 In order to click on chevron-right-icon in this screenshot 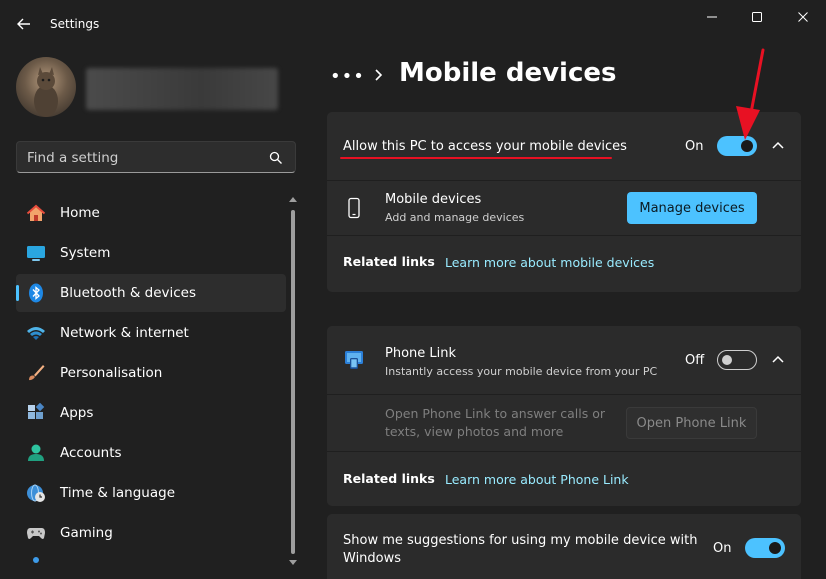, I will do `click(379, 75)`.